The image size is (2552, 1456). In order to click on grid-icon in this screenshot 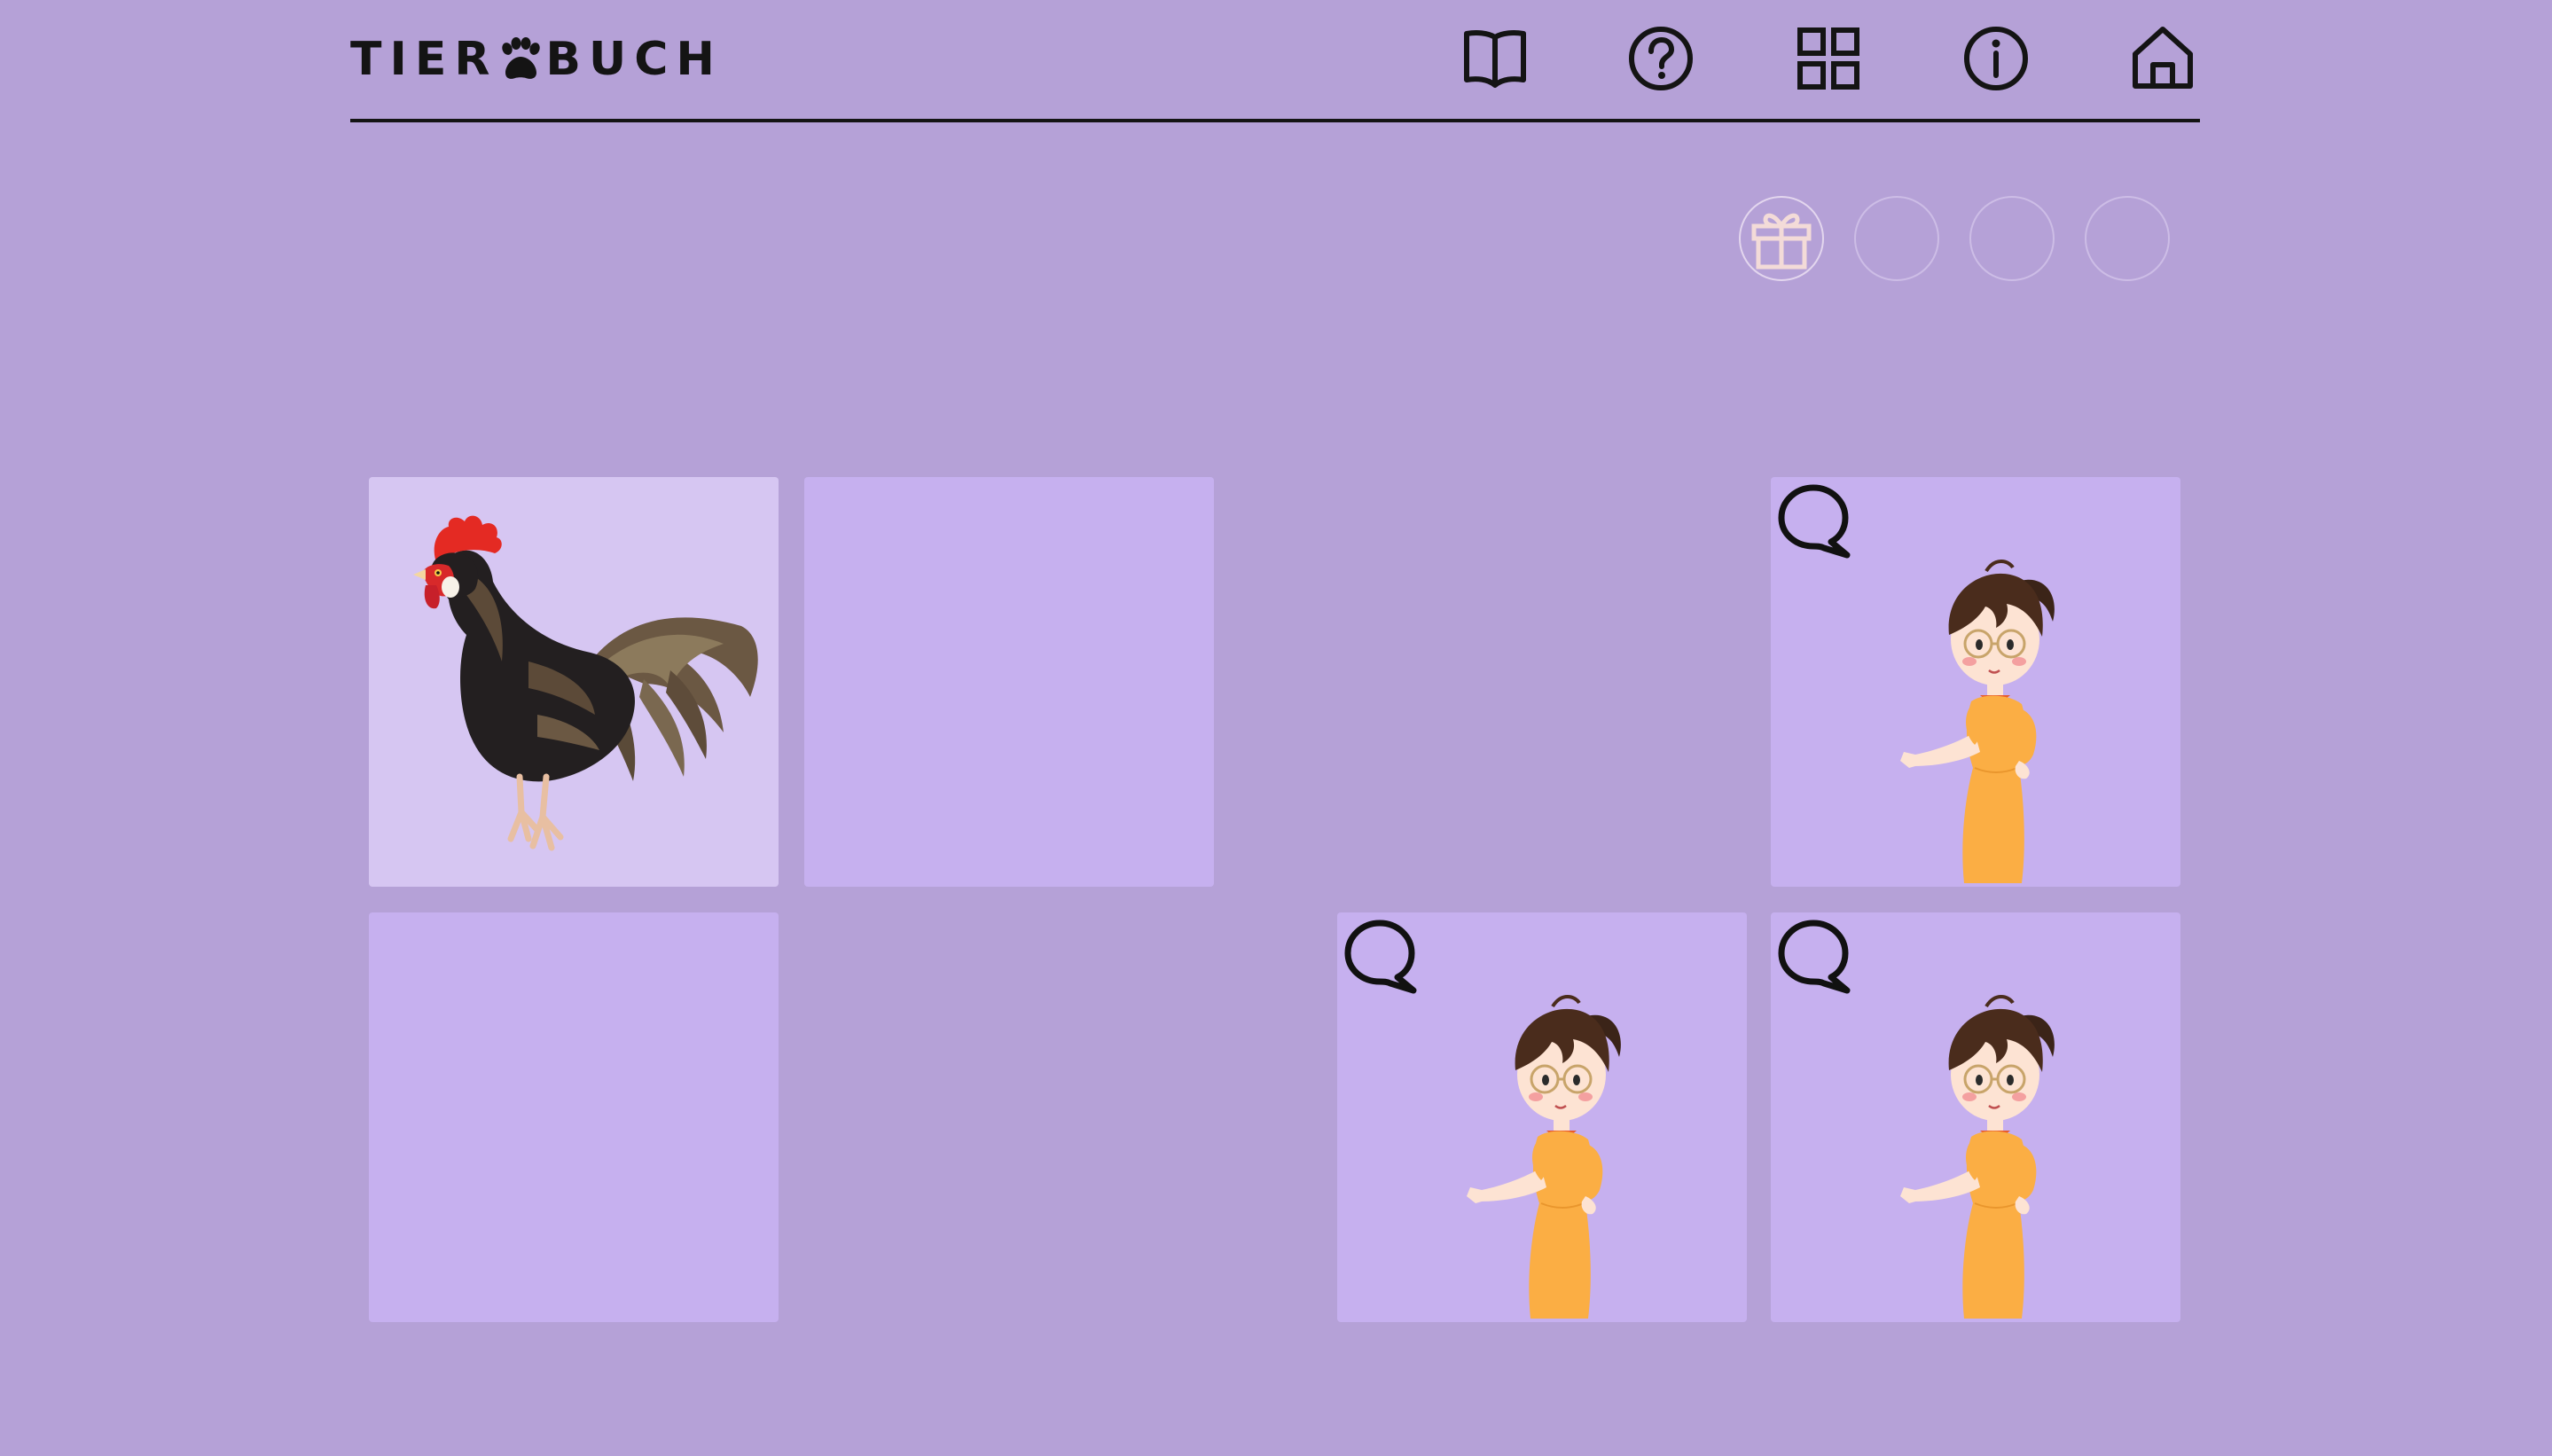, I will do `click(1828, 58)`.